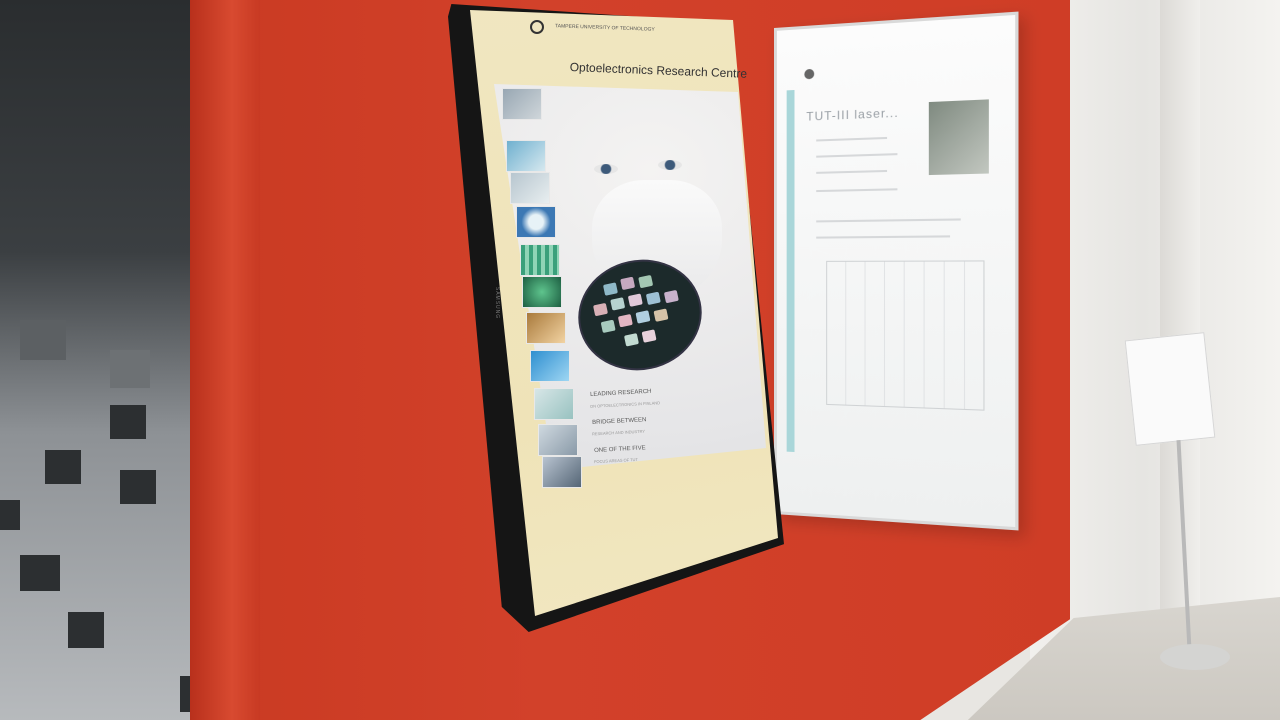 This screenshot has width=1280, height=720. What do you see at coordinates (1195, 657) in the screenshot?
I see `info-stand-base` at bounding box center [1195, 657].